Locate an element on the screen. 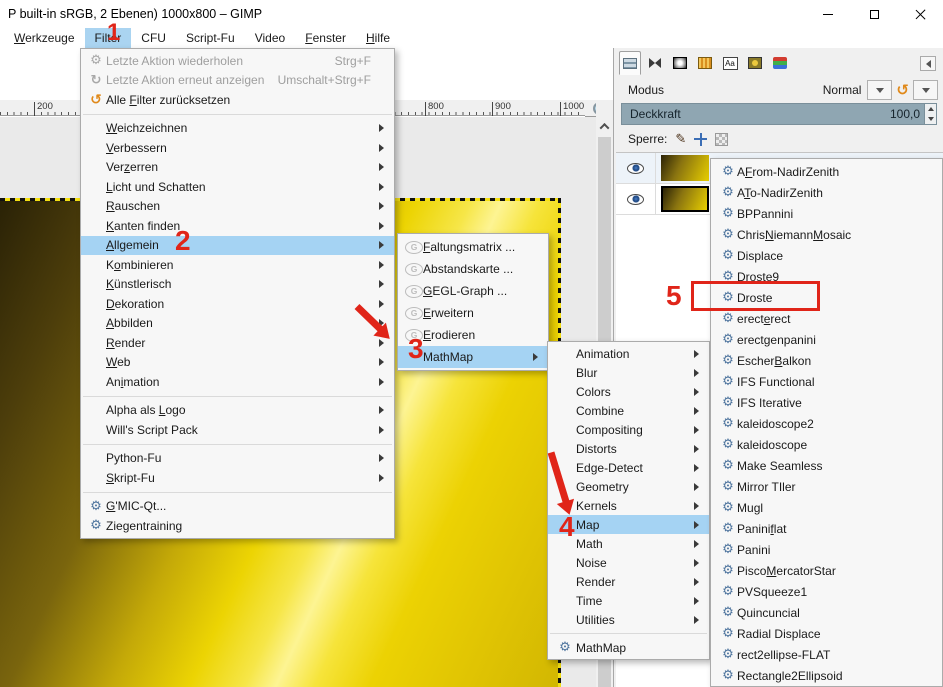 The image size is (943, 687). menu-item-chrisniemannmosaic: ChrisNiemannMosaic is located at coordinates (826, 234).